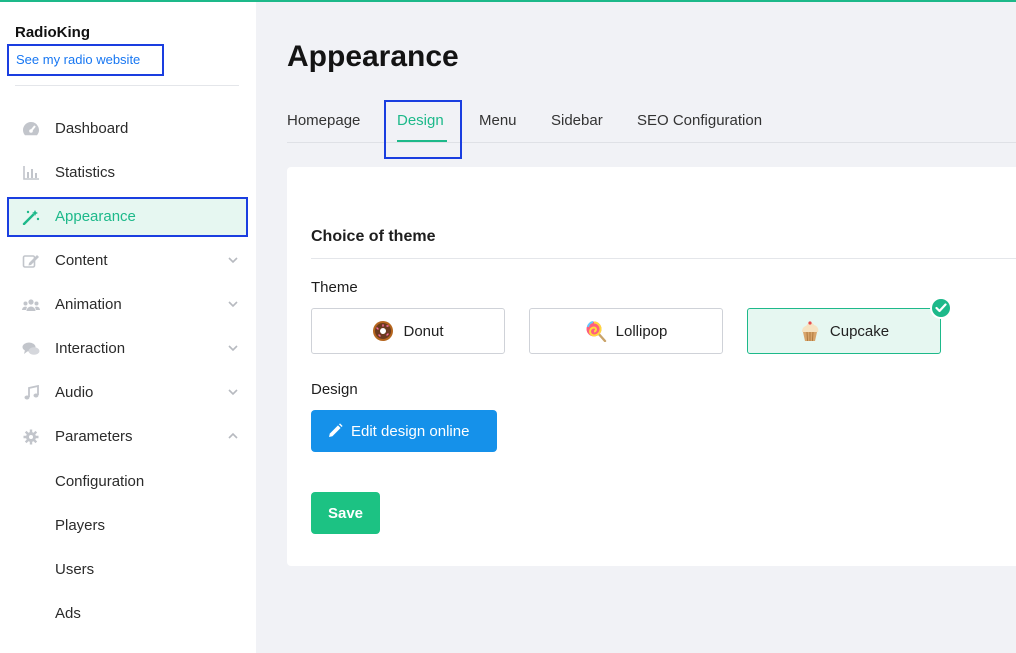  What do you see at coordinates (810, 331) in the screenshot?
I see `cupcake-icon` at bounding box center [810, 331].